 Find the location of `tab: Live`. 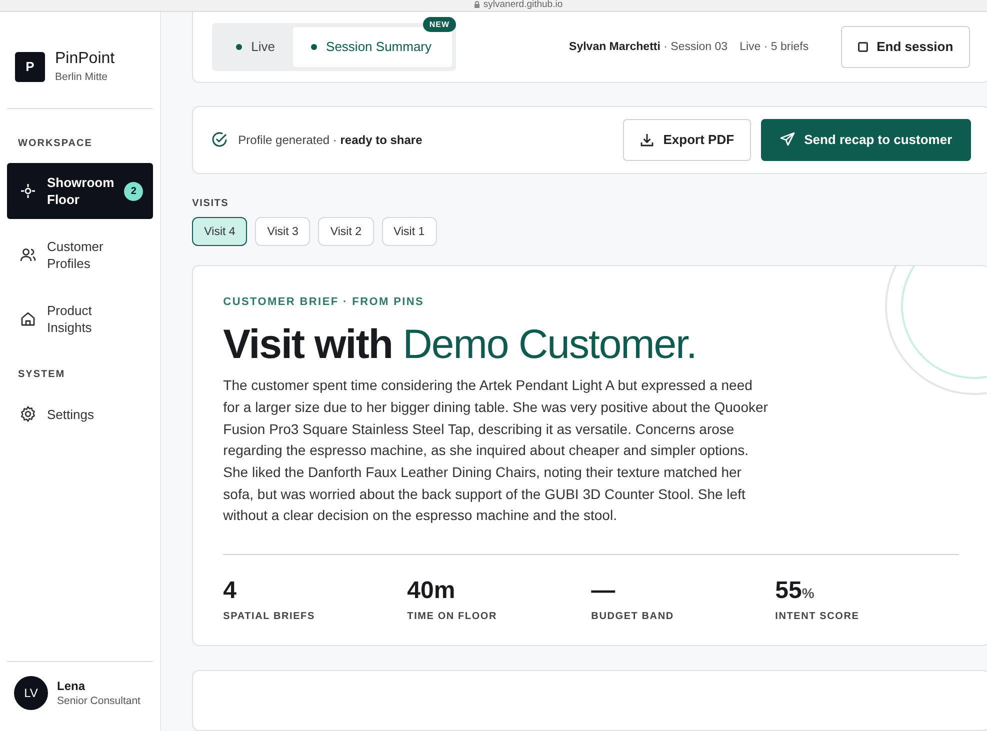

tab: Live is located at coordinates (255, 46).